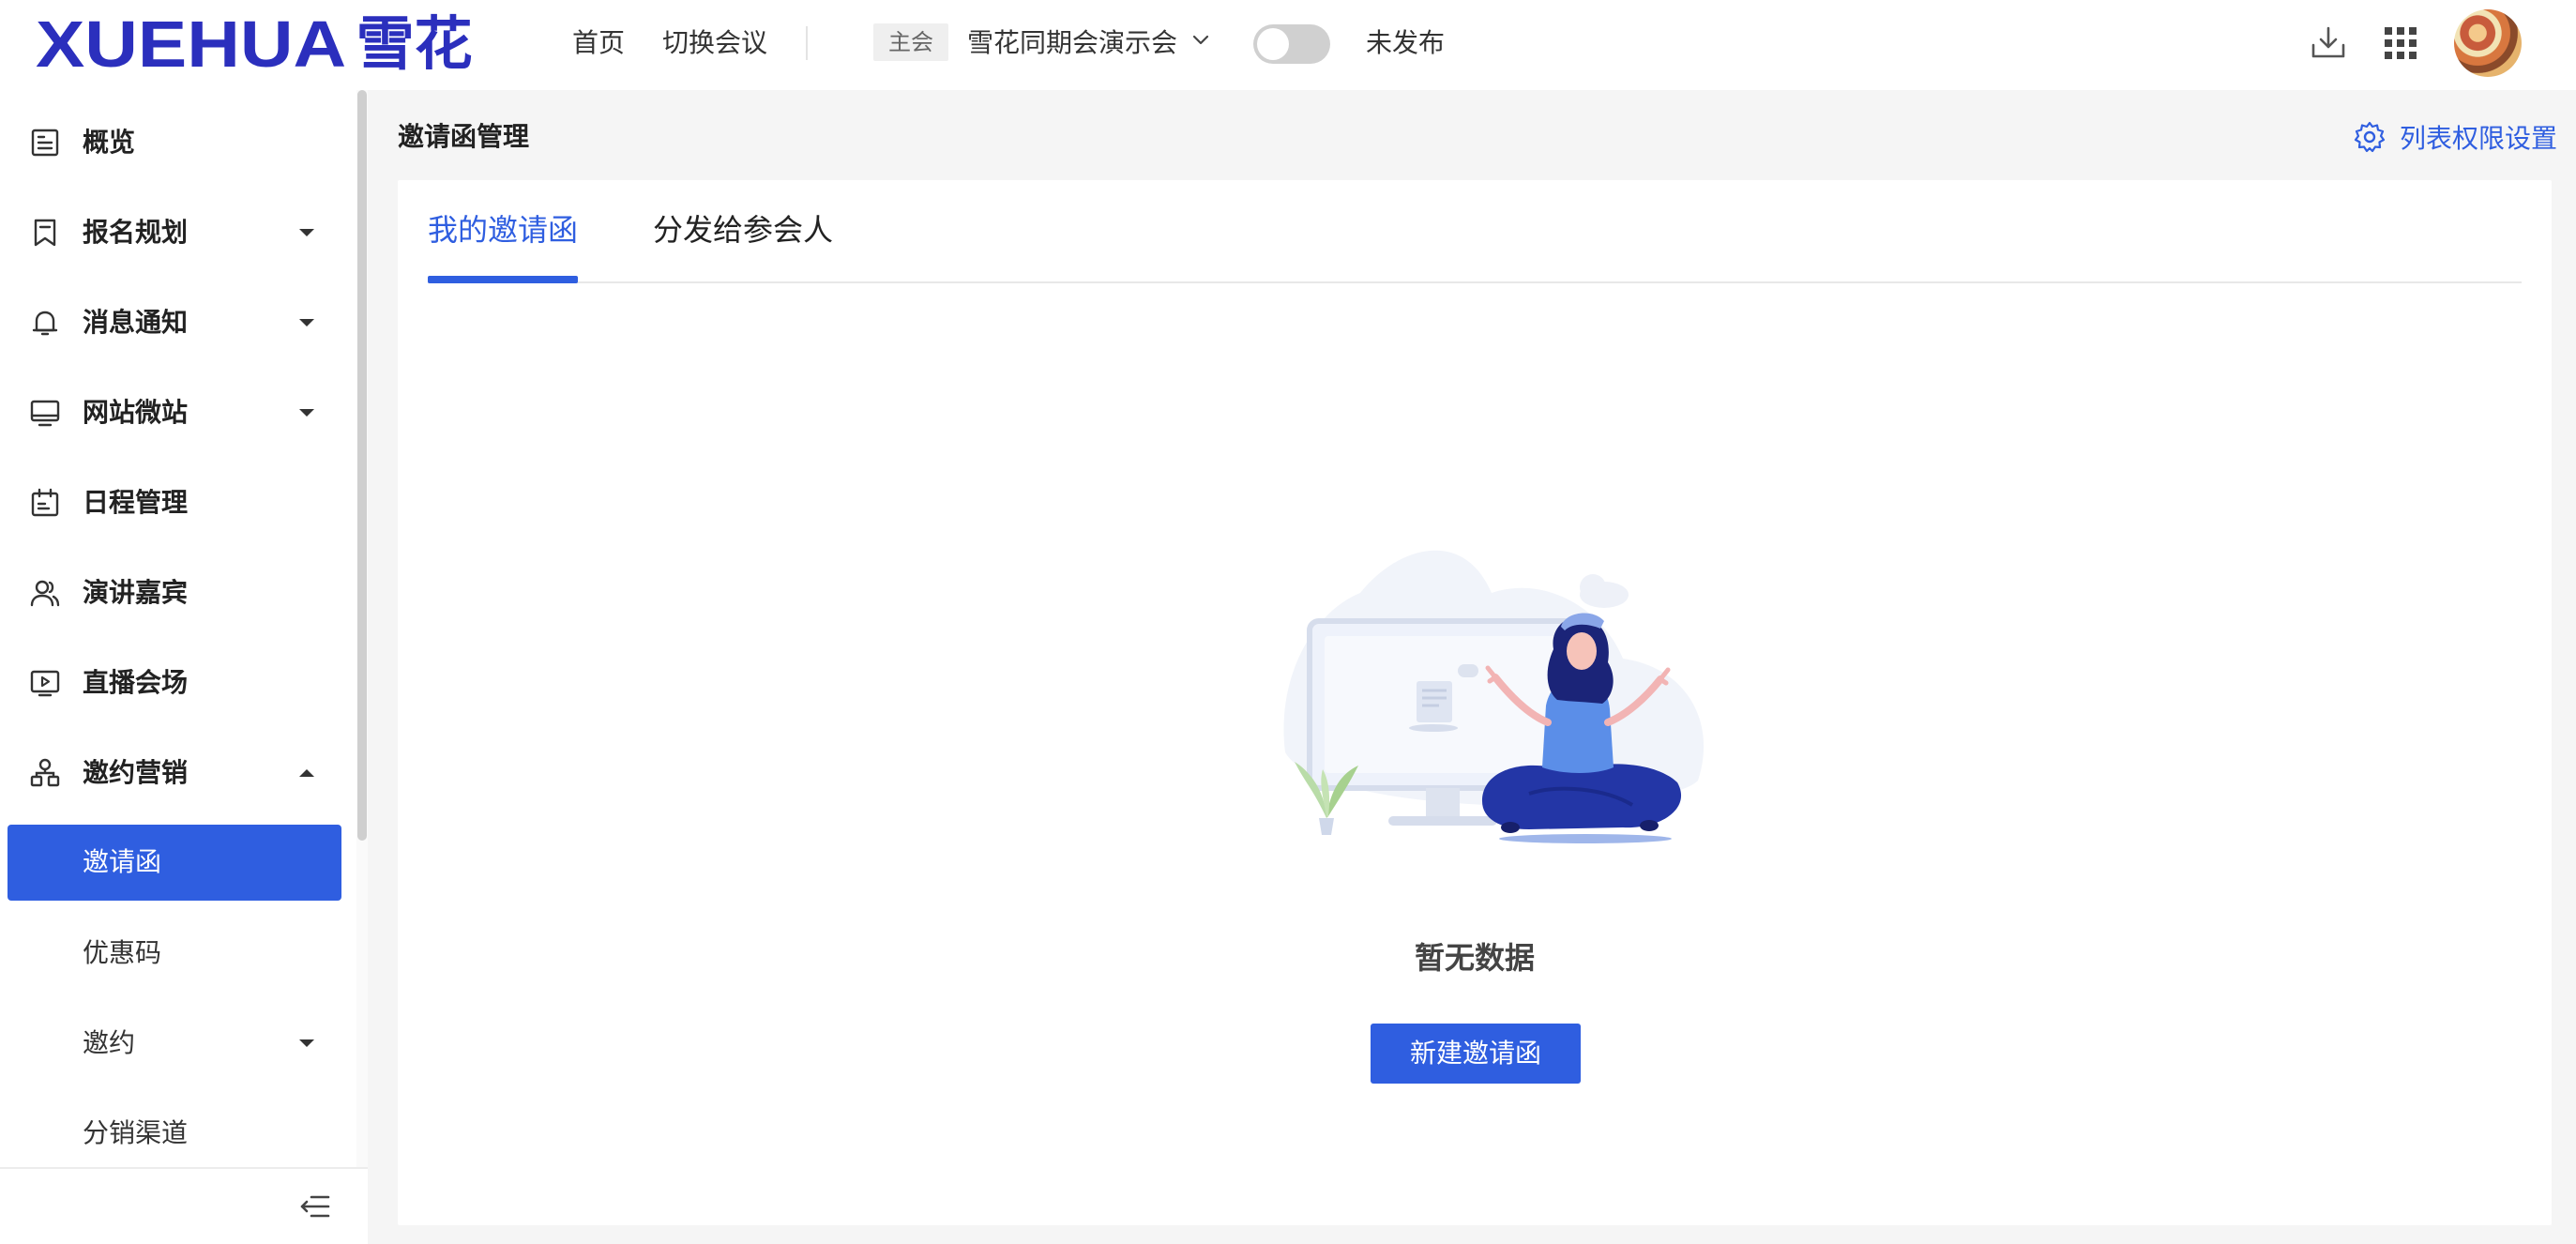 The image size is (2576, 1244). Describe the element at coordinates (175, 863) in the screenshot. I see `sidebar-subitem-invitation: 邀请函` at that location.